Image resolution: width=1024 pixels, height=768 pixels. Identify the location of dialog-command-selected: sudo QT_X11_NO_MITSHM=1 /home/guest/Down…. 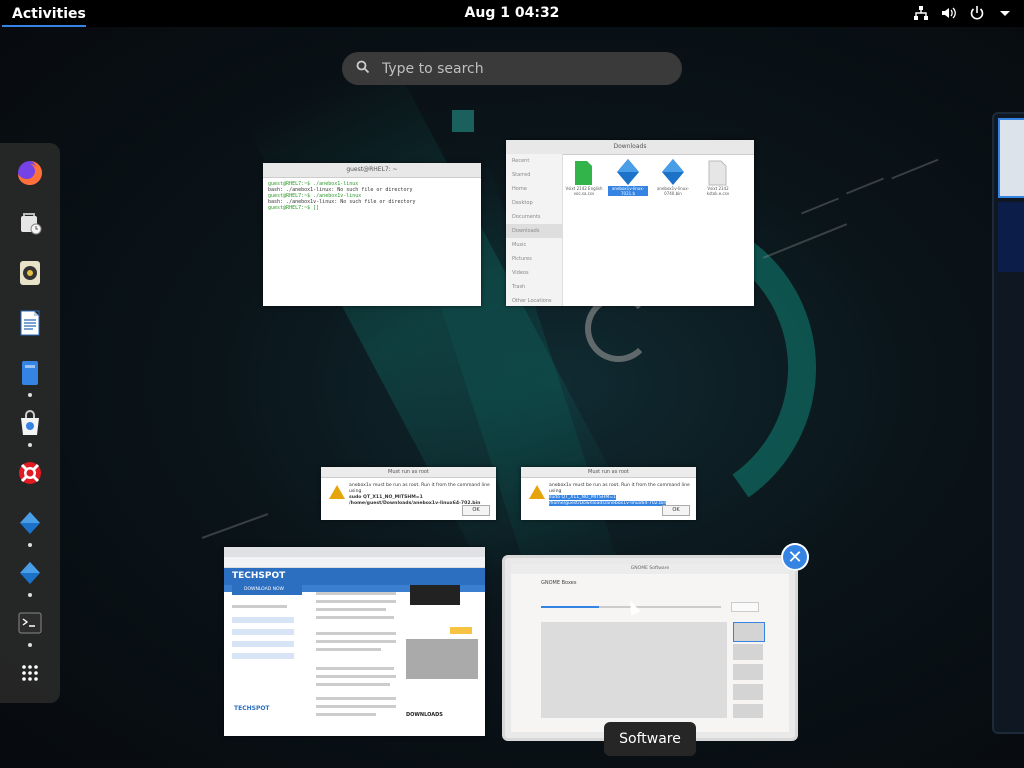
(608, 500).